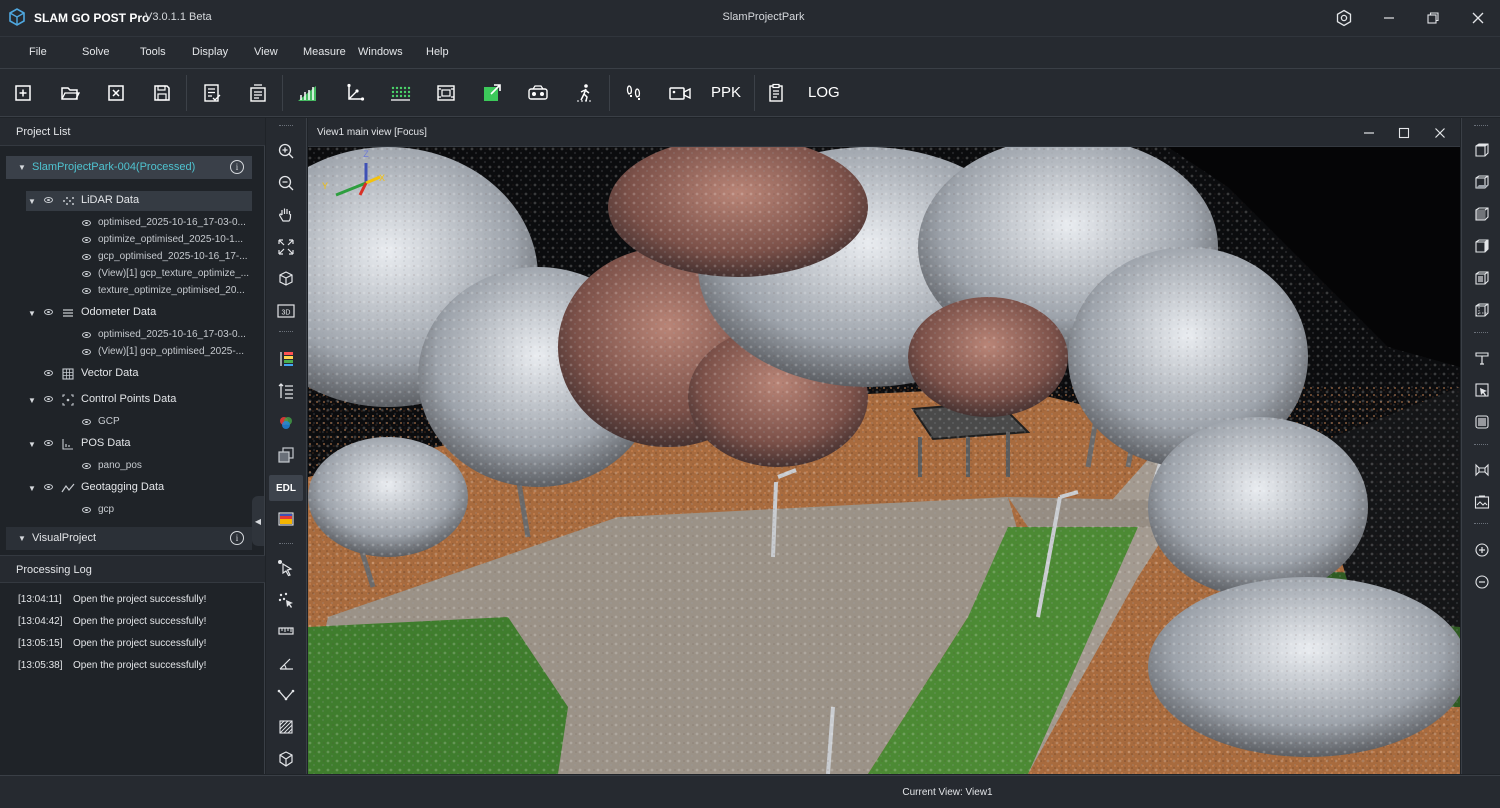 This screenshot has height=808, width=1500. I want to click on view-close-button, so click(1440, 133).